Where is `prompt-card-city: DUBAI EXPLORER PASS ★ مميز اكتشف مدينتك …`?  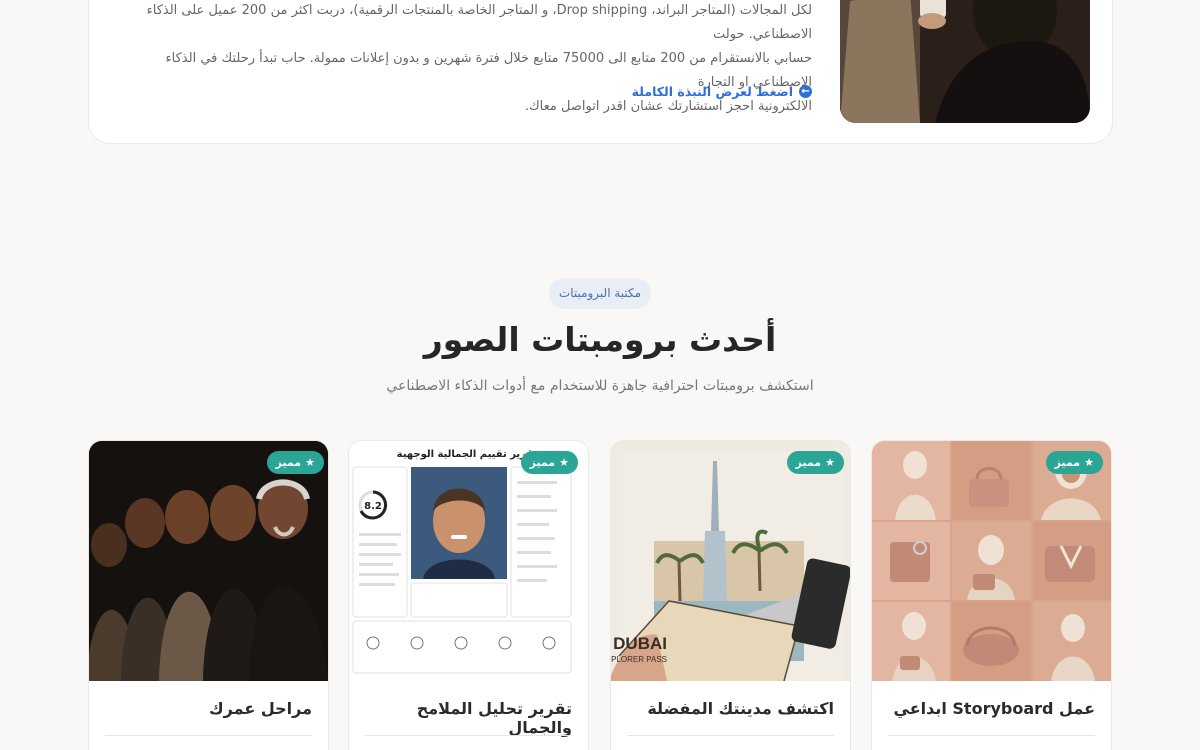 prompt-card-city: DUBAI EXPLORER PASS ★ مميز اكتشف مدينتك … is located at coordinates (730, 595).